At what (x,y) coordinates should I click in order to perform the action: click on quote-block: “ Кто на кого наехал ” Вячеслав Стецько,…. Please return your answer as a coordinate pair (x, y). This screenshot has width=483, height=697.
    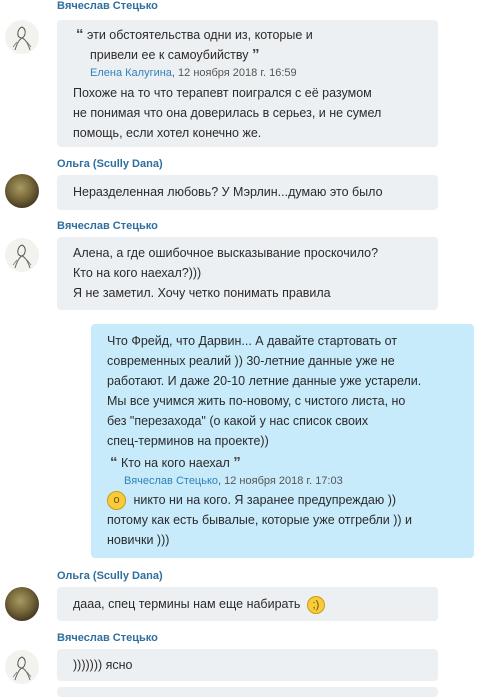
    Looking at the image, I should click on (226, 470).